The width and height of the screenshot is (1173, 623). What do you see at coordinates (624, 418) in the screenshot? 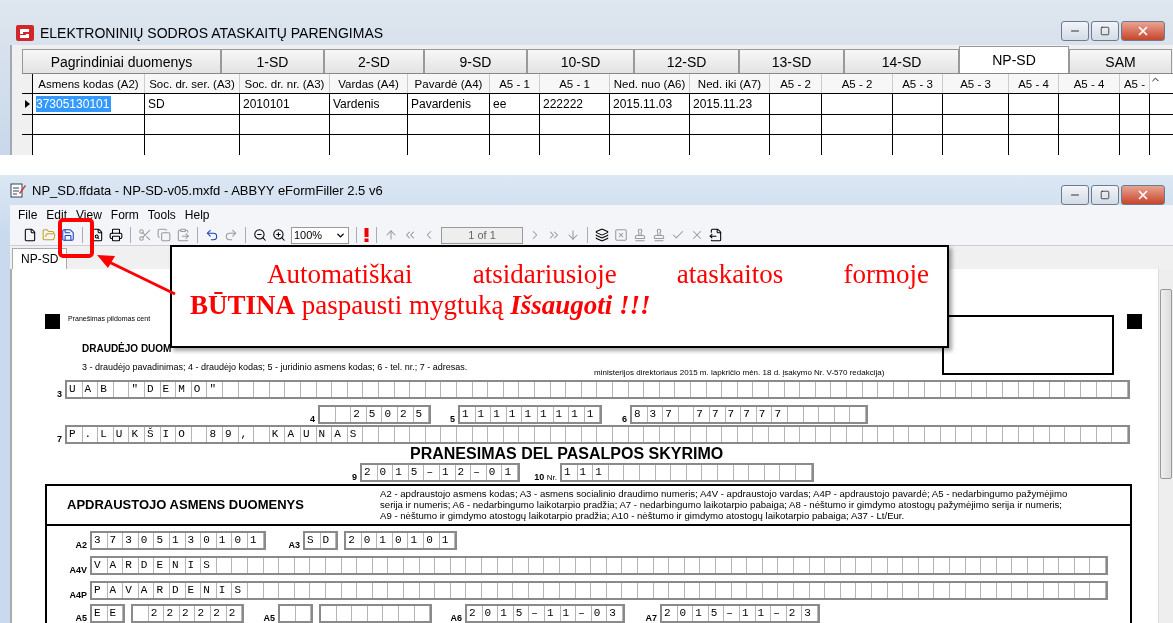
I see `field-label: 6` at bounding box center [624, 418].